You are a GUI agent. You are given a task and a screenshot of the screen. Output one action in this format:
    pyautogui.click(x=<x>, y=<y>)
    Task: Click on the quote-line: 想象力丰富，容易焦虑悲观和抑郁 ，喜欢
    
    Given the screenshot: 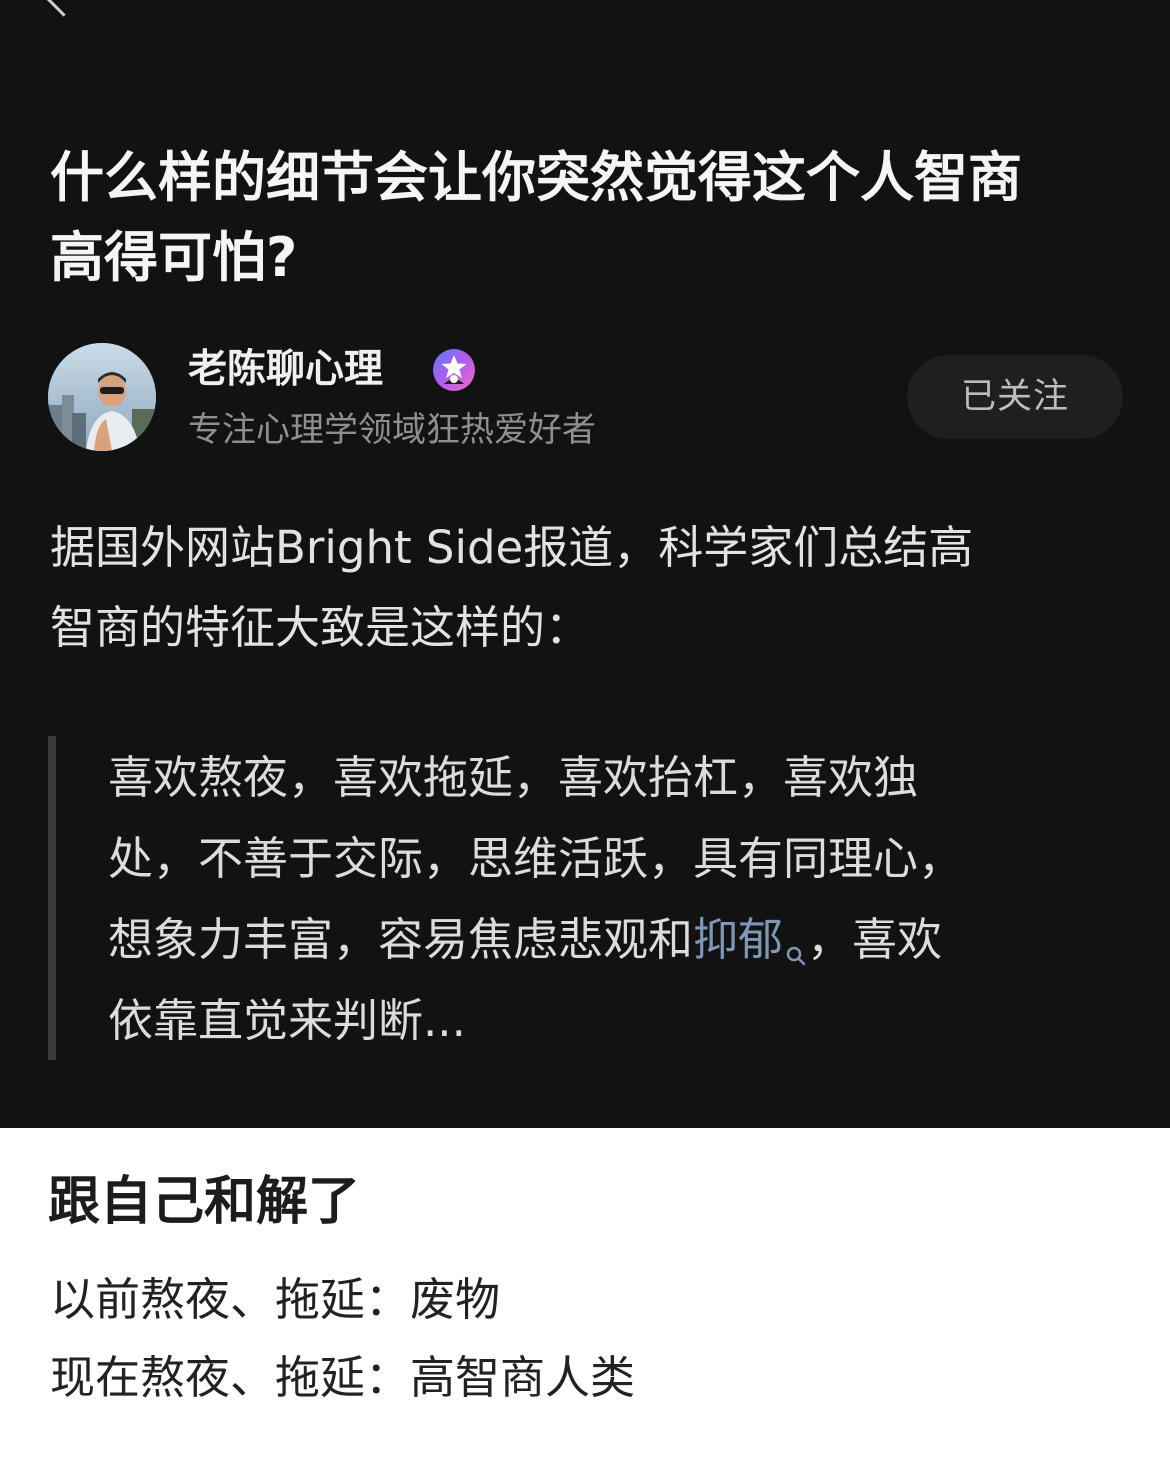 What is the action you would take?
    pyautogui.click(x=608, y=939)
    